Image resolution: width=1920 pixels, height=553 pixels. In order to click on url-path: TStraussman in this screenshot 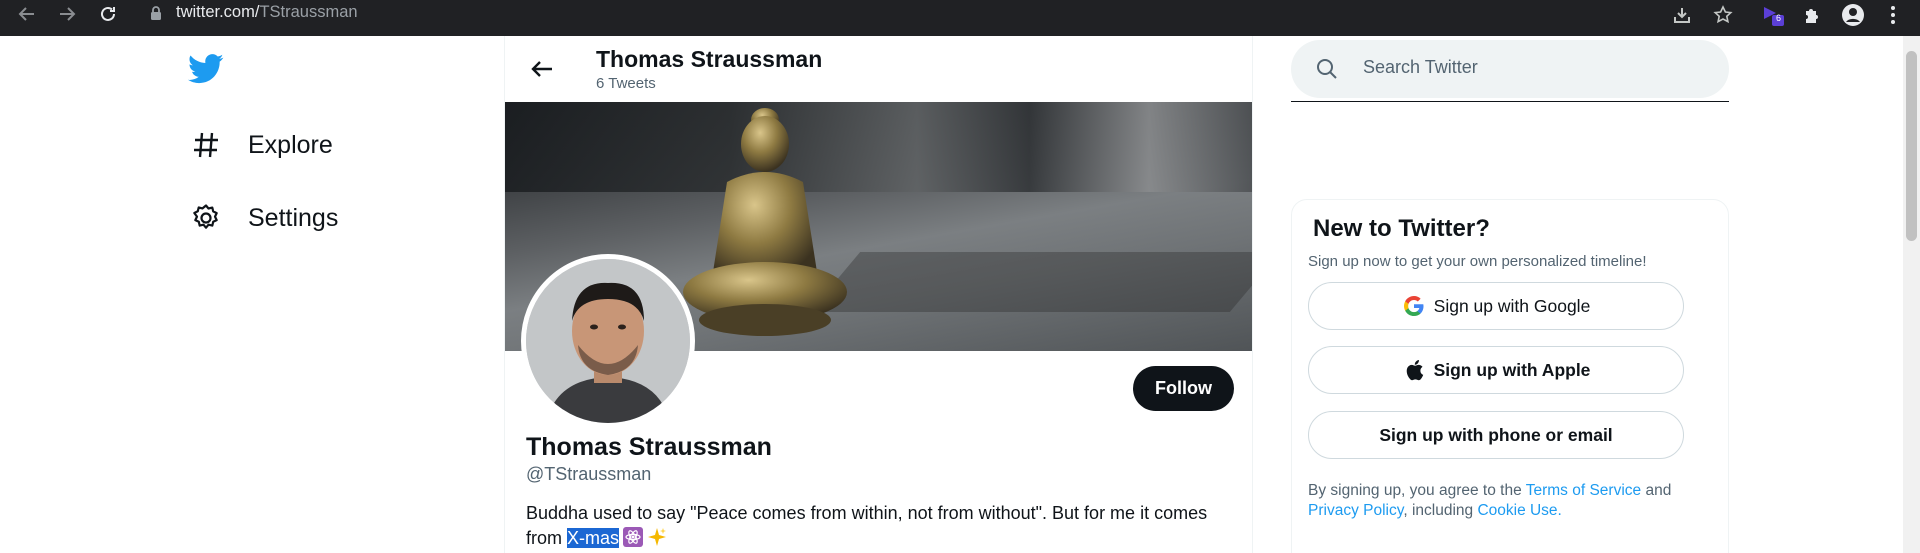, I will do `click(308, 12)`.